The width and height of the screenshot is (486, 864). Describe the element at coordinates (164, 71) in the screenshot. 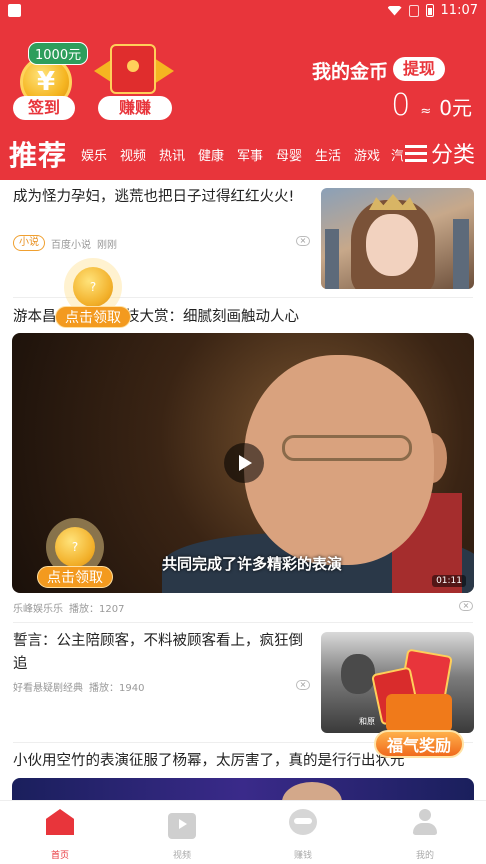

I see `wing-right-decoration` at that location.